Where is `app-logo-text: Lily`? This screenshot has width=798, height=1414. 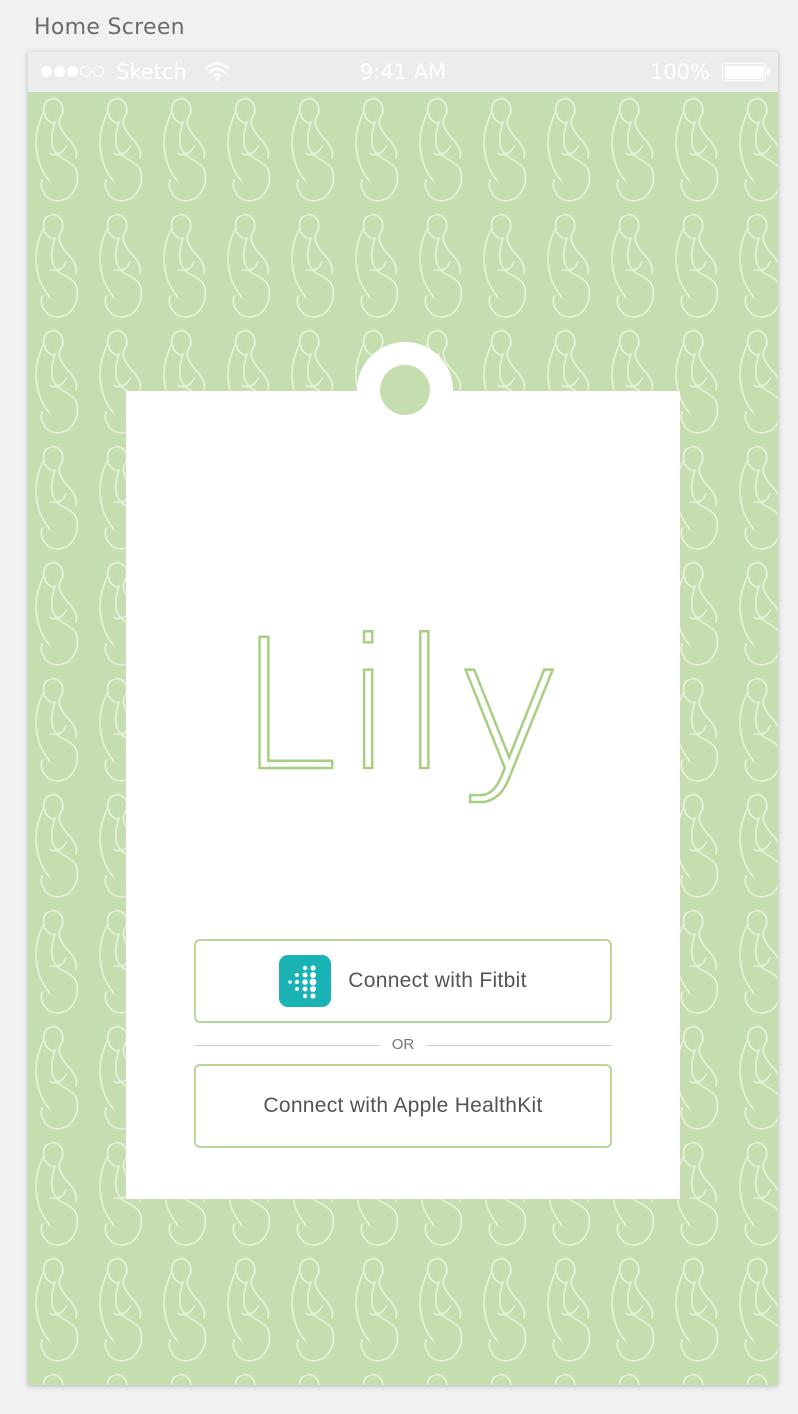
app-logo-text: Lily is located at coordinates (403, 706).